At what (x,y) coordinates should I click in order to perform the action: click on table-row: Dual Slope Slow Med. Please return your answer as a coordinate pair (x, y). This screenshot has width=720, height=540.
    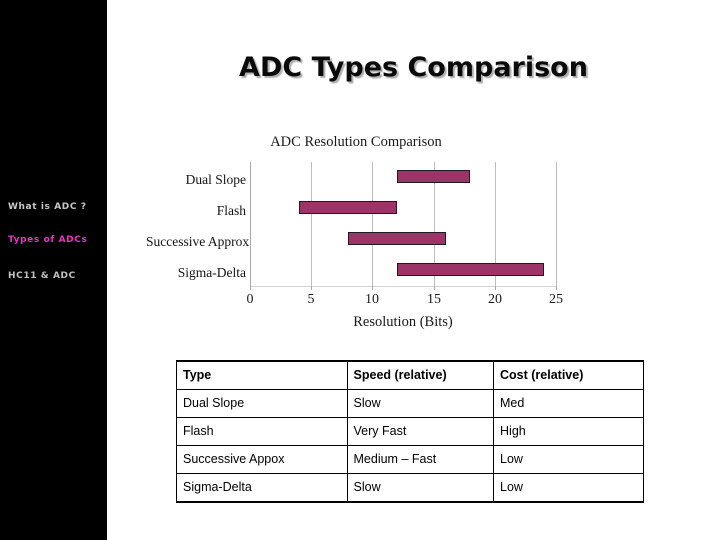
    Looking at the image, I should click on (410, 403).